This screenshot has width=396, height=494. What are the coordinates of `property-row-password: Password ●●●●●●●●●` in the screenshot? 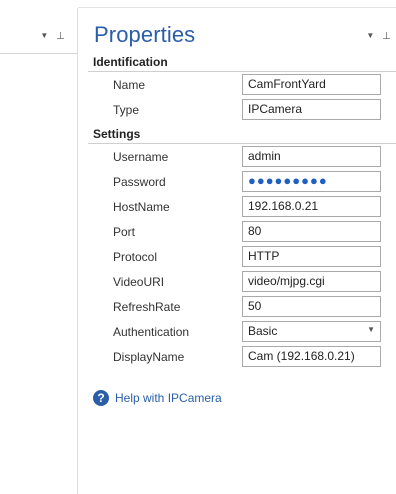 It's located at (242, 181).